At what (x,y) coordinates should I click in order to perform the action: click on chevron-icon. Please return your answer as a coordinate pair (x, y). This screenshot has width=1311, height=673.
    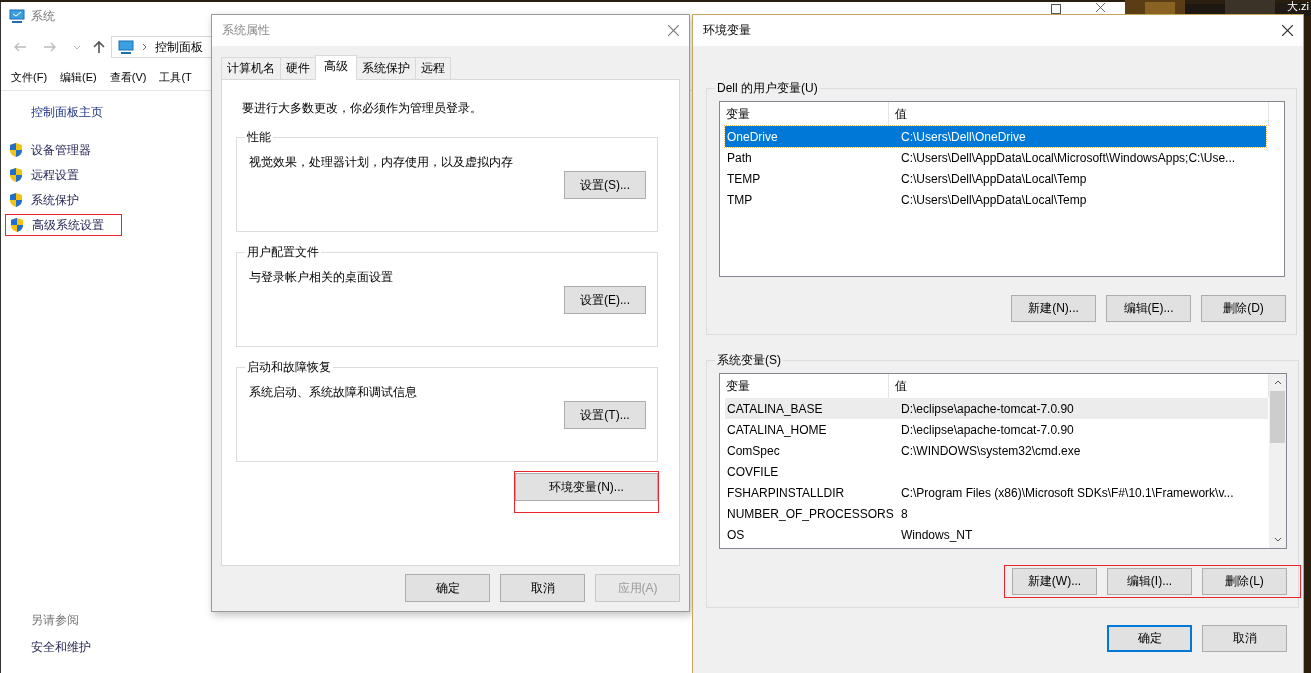
    Looking at the image, I should click on (144, 47).